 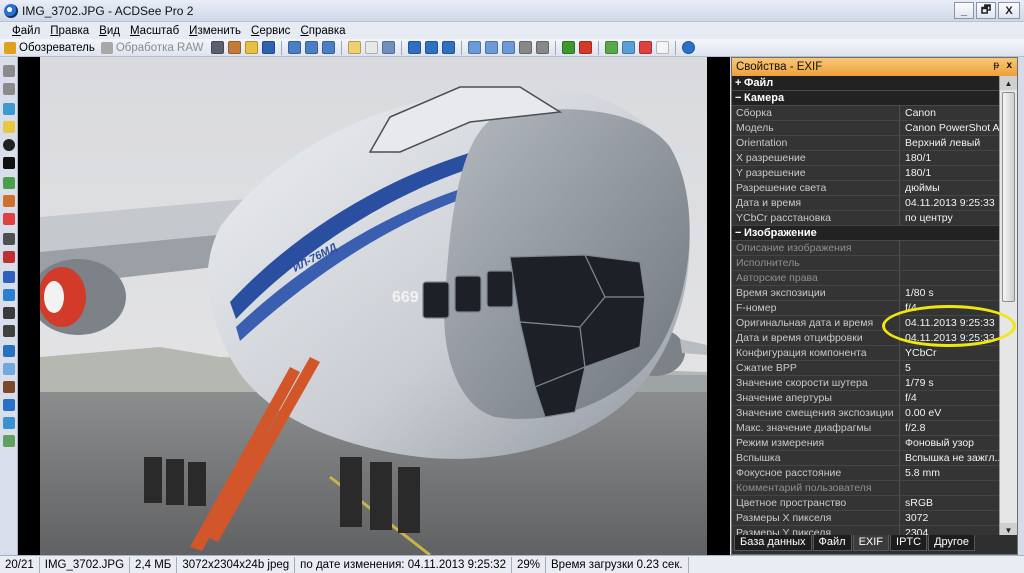 I want to click on maximize-button: 🗗, so click(x=986, y=10).